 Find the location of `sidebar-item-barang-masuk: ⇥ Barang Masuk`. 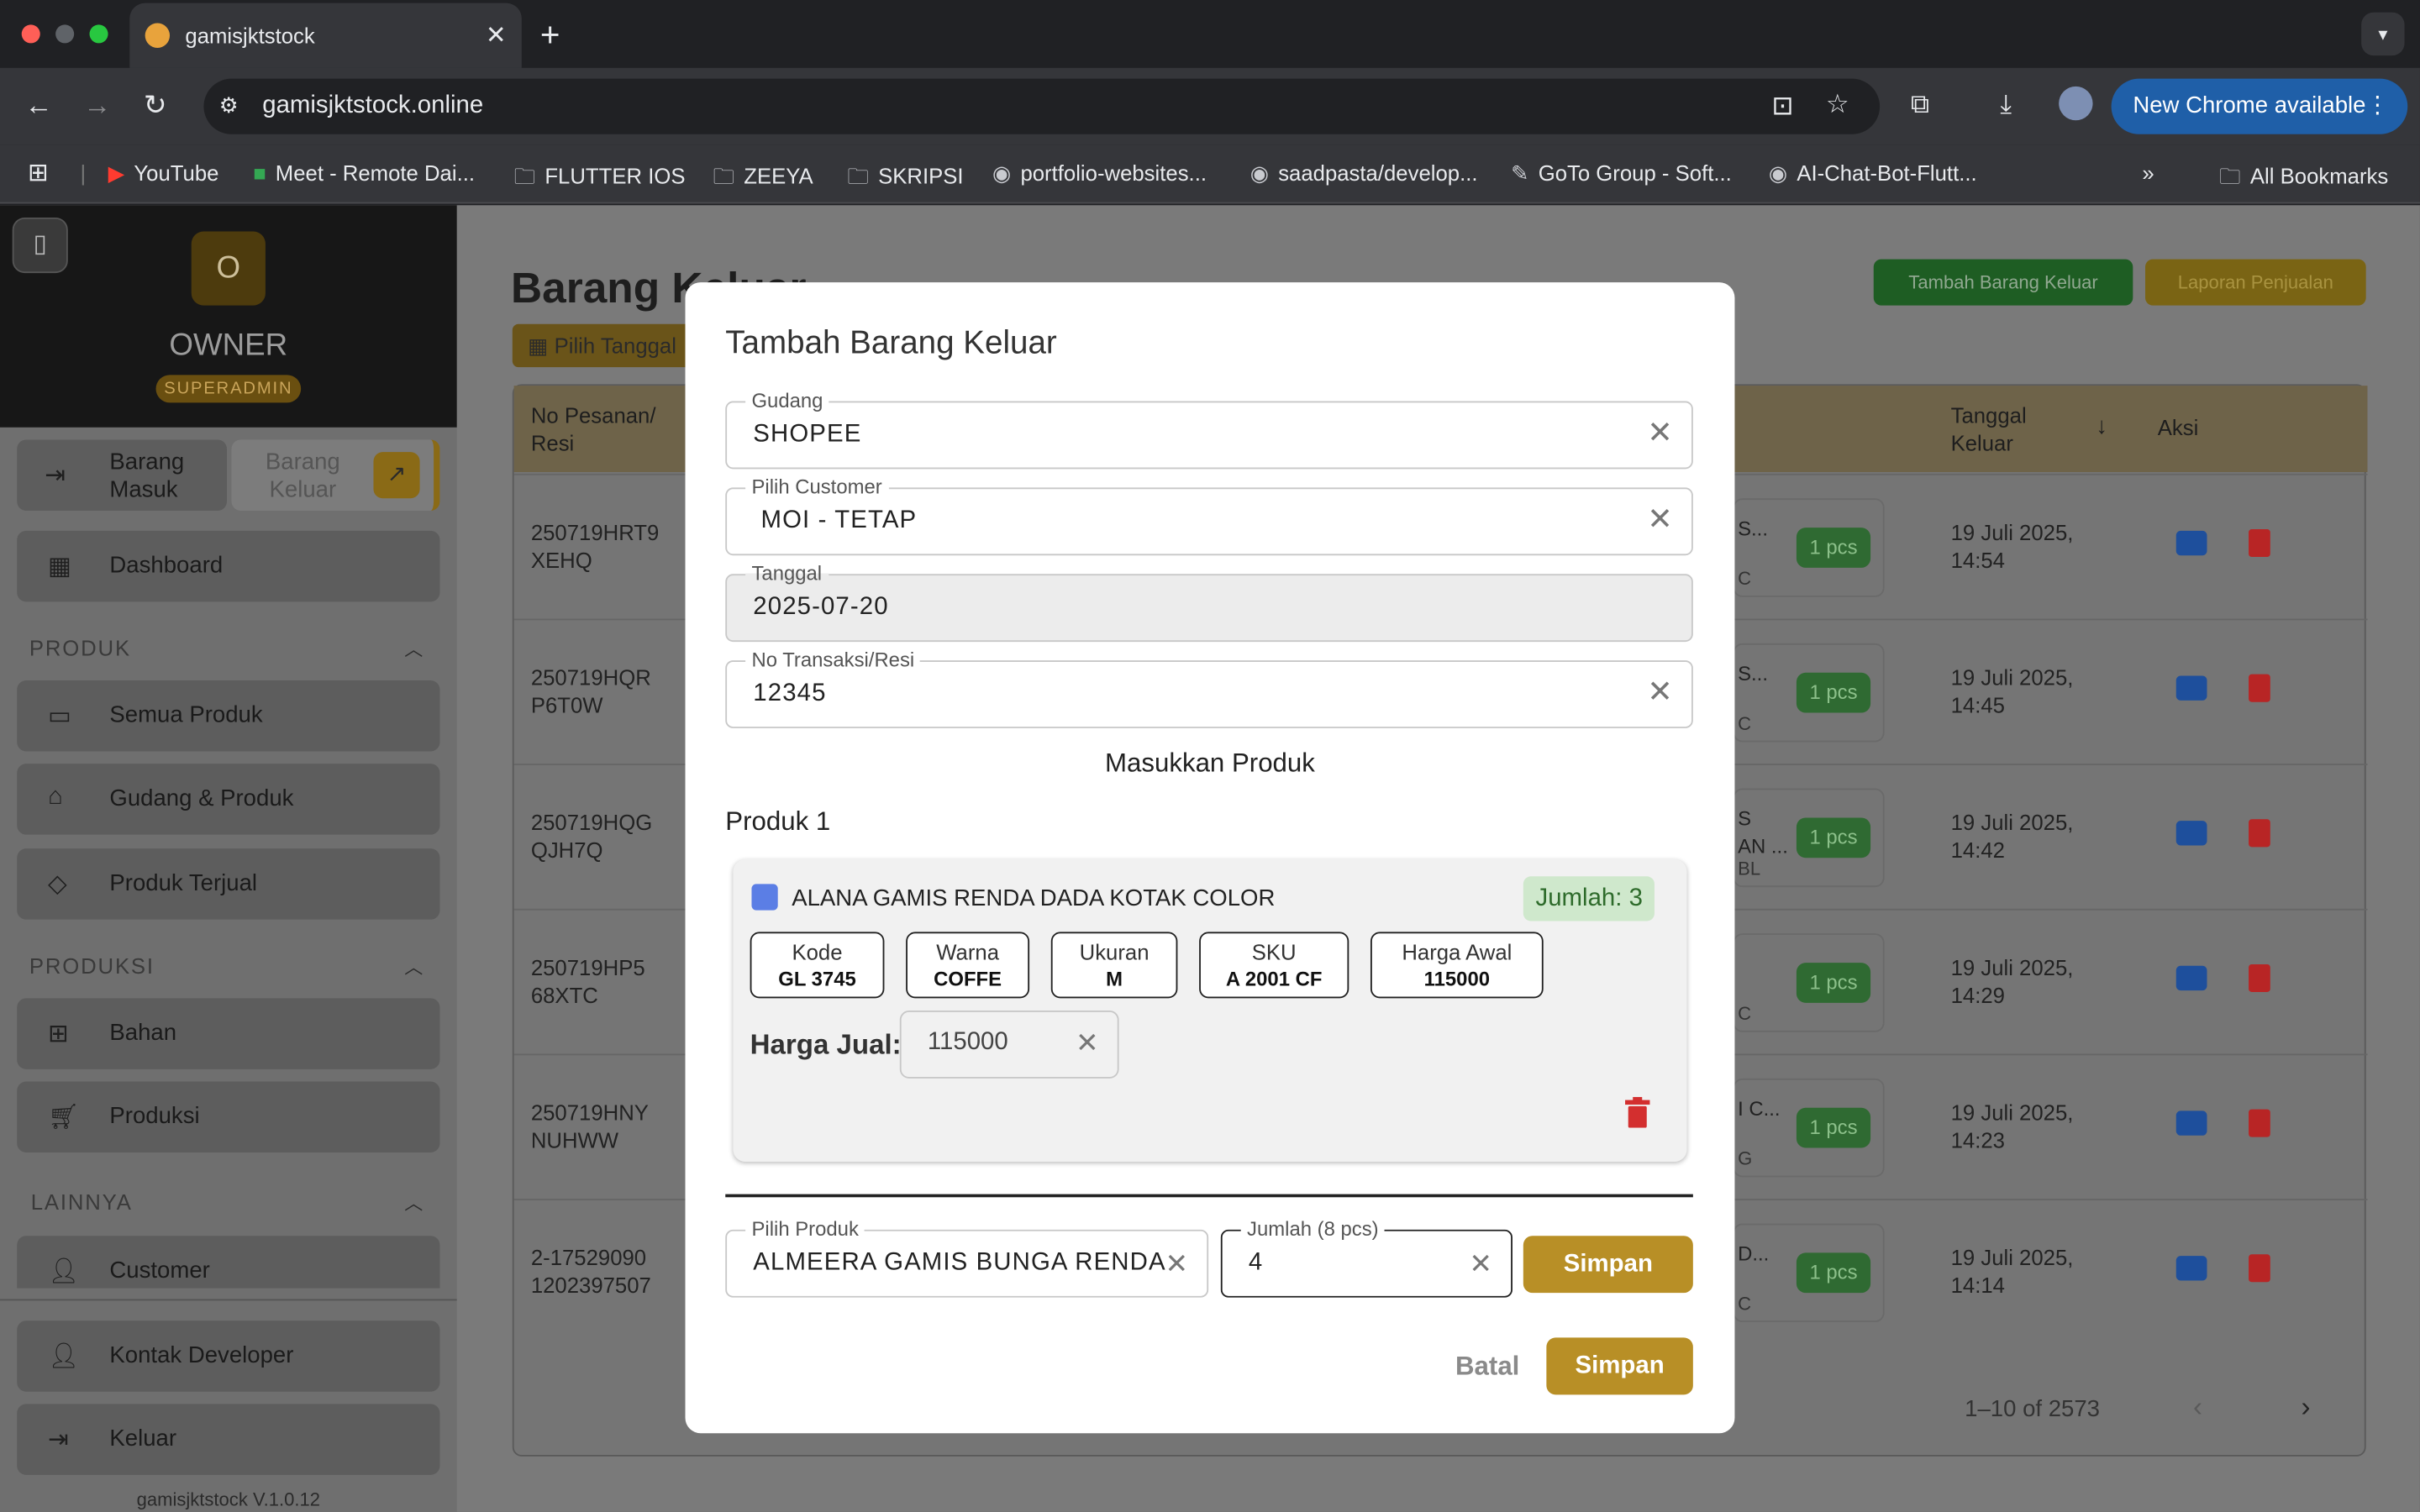

sidebar-item-barang-masuk: ⇥ Barang Masuk is located at coordinates (122, 475).